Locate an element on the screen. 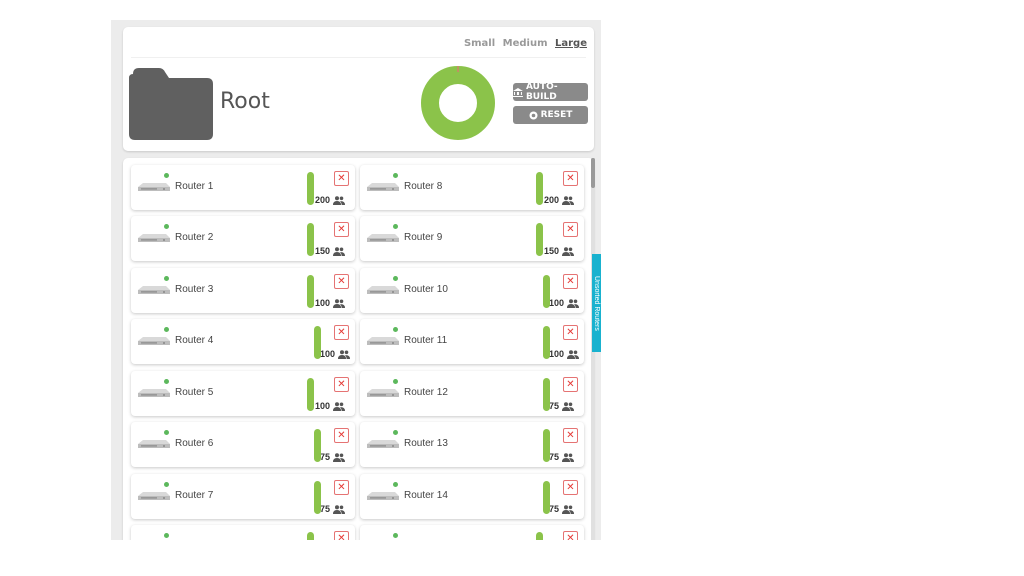  reset-icon is located at coordinates (533, 115).